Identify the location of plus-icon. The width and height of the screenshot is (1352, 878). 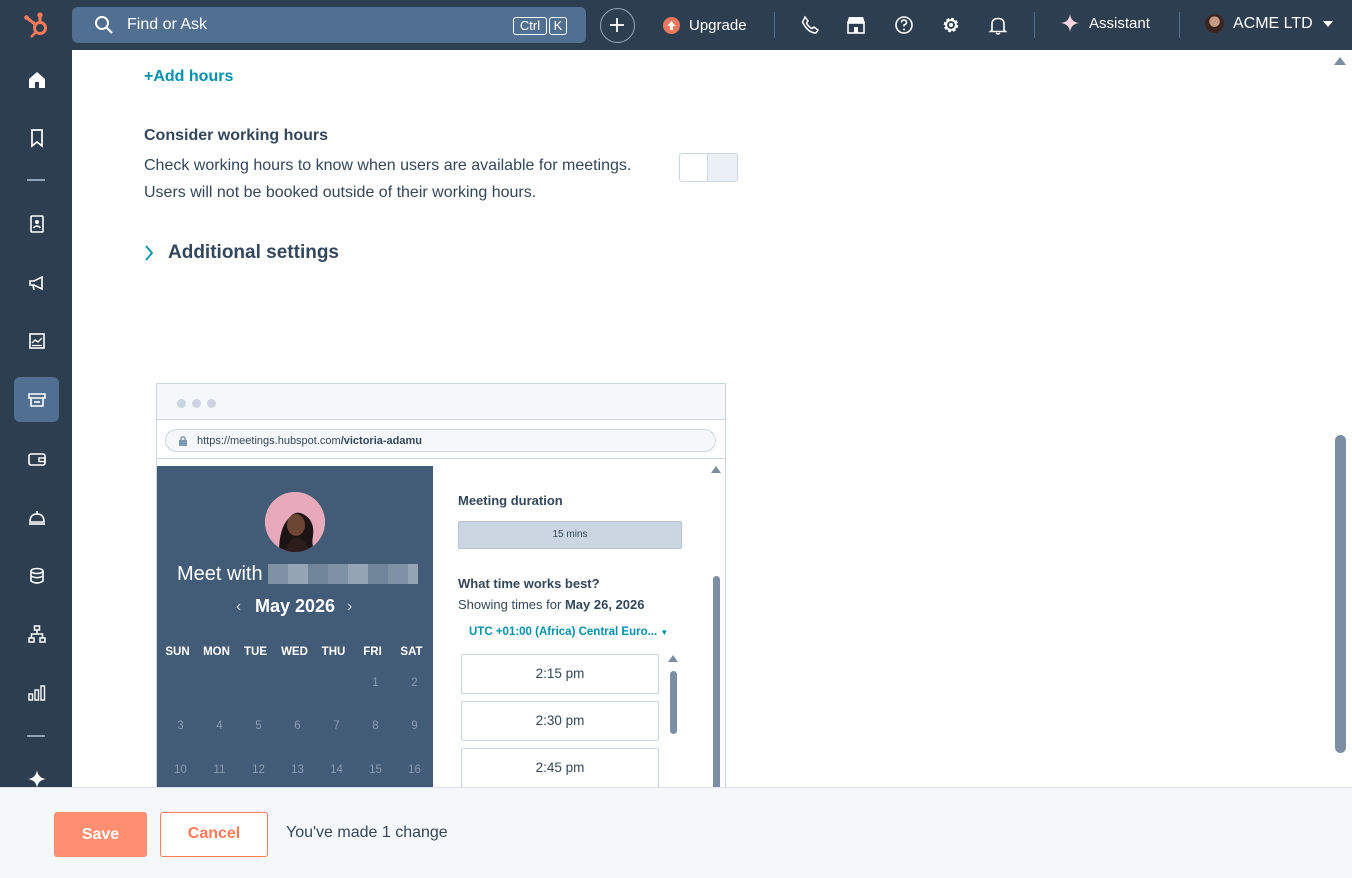
(617, 25).